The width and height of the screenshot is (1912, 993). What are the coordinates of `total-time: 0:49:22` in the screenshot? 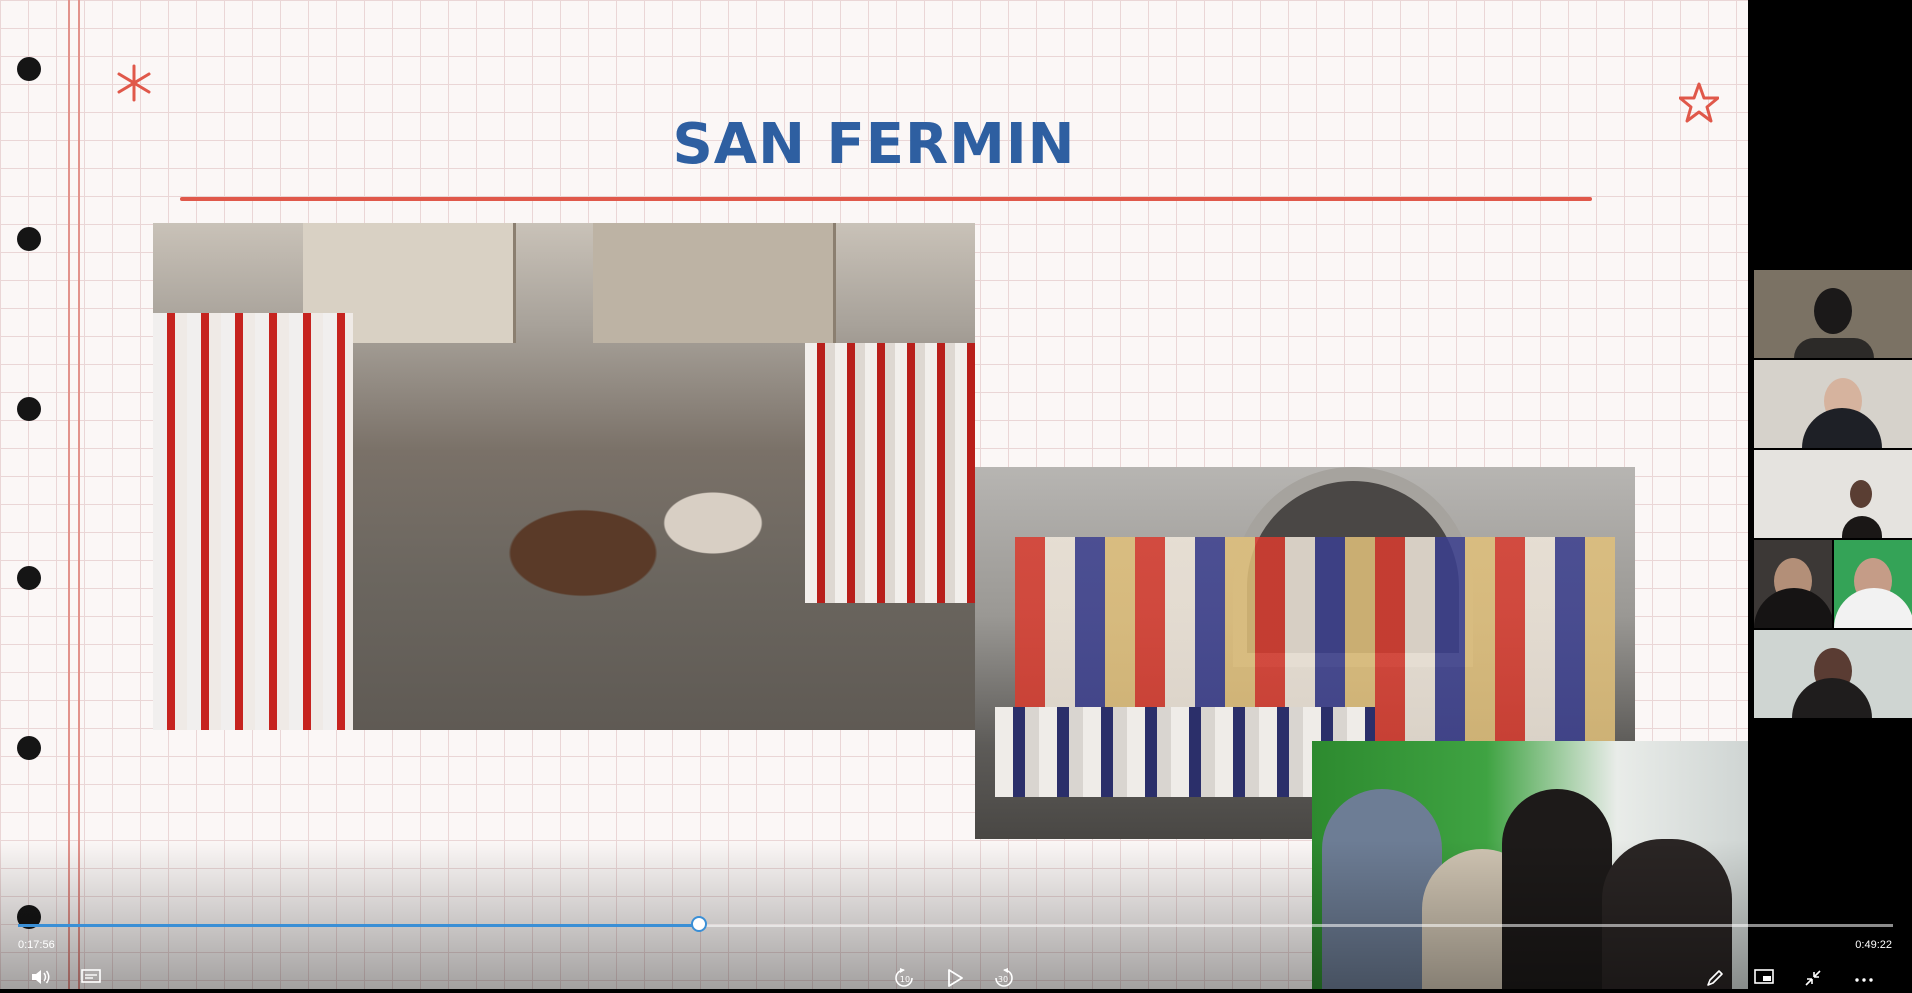 It's located at (1873, 945).